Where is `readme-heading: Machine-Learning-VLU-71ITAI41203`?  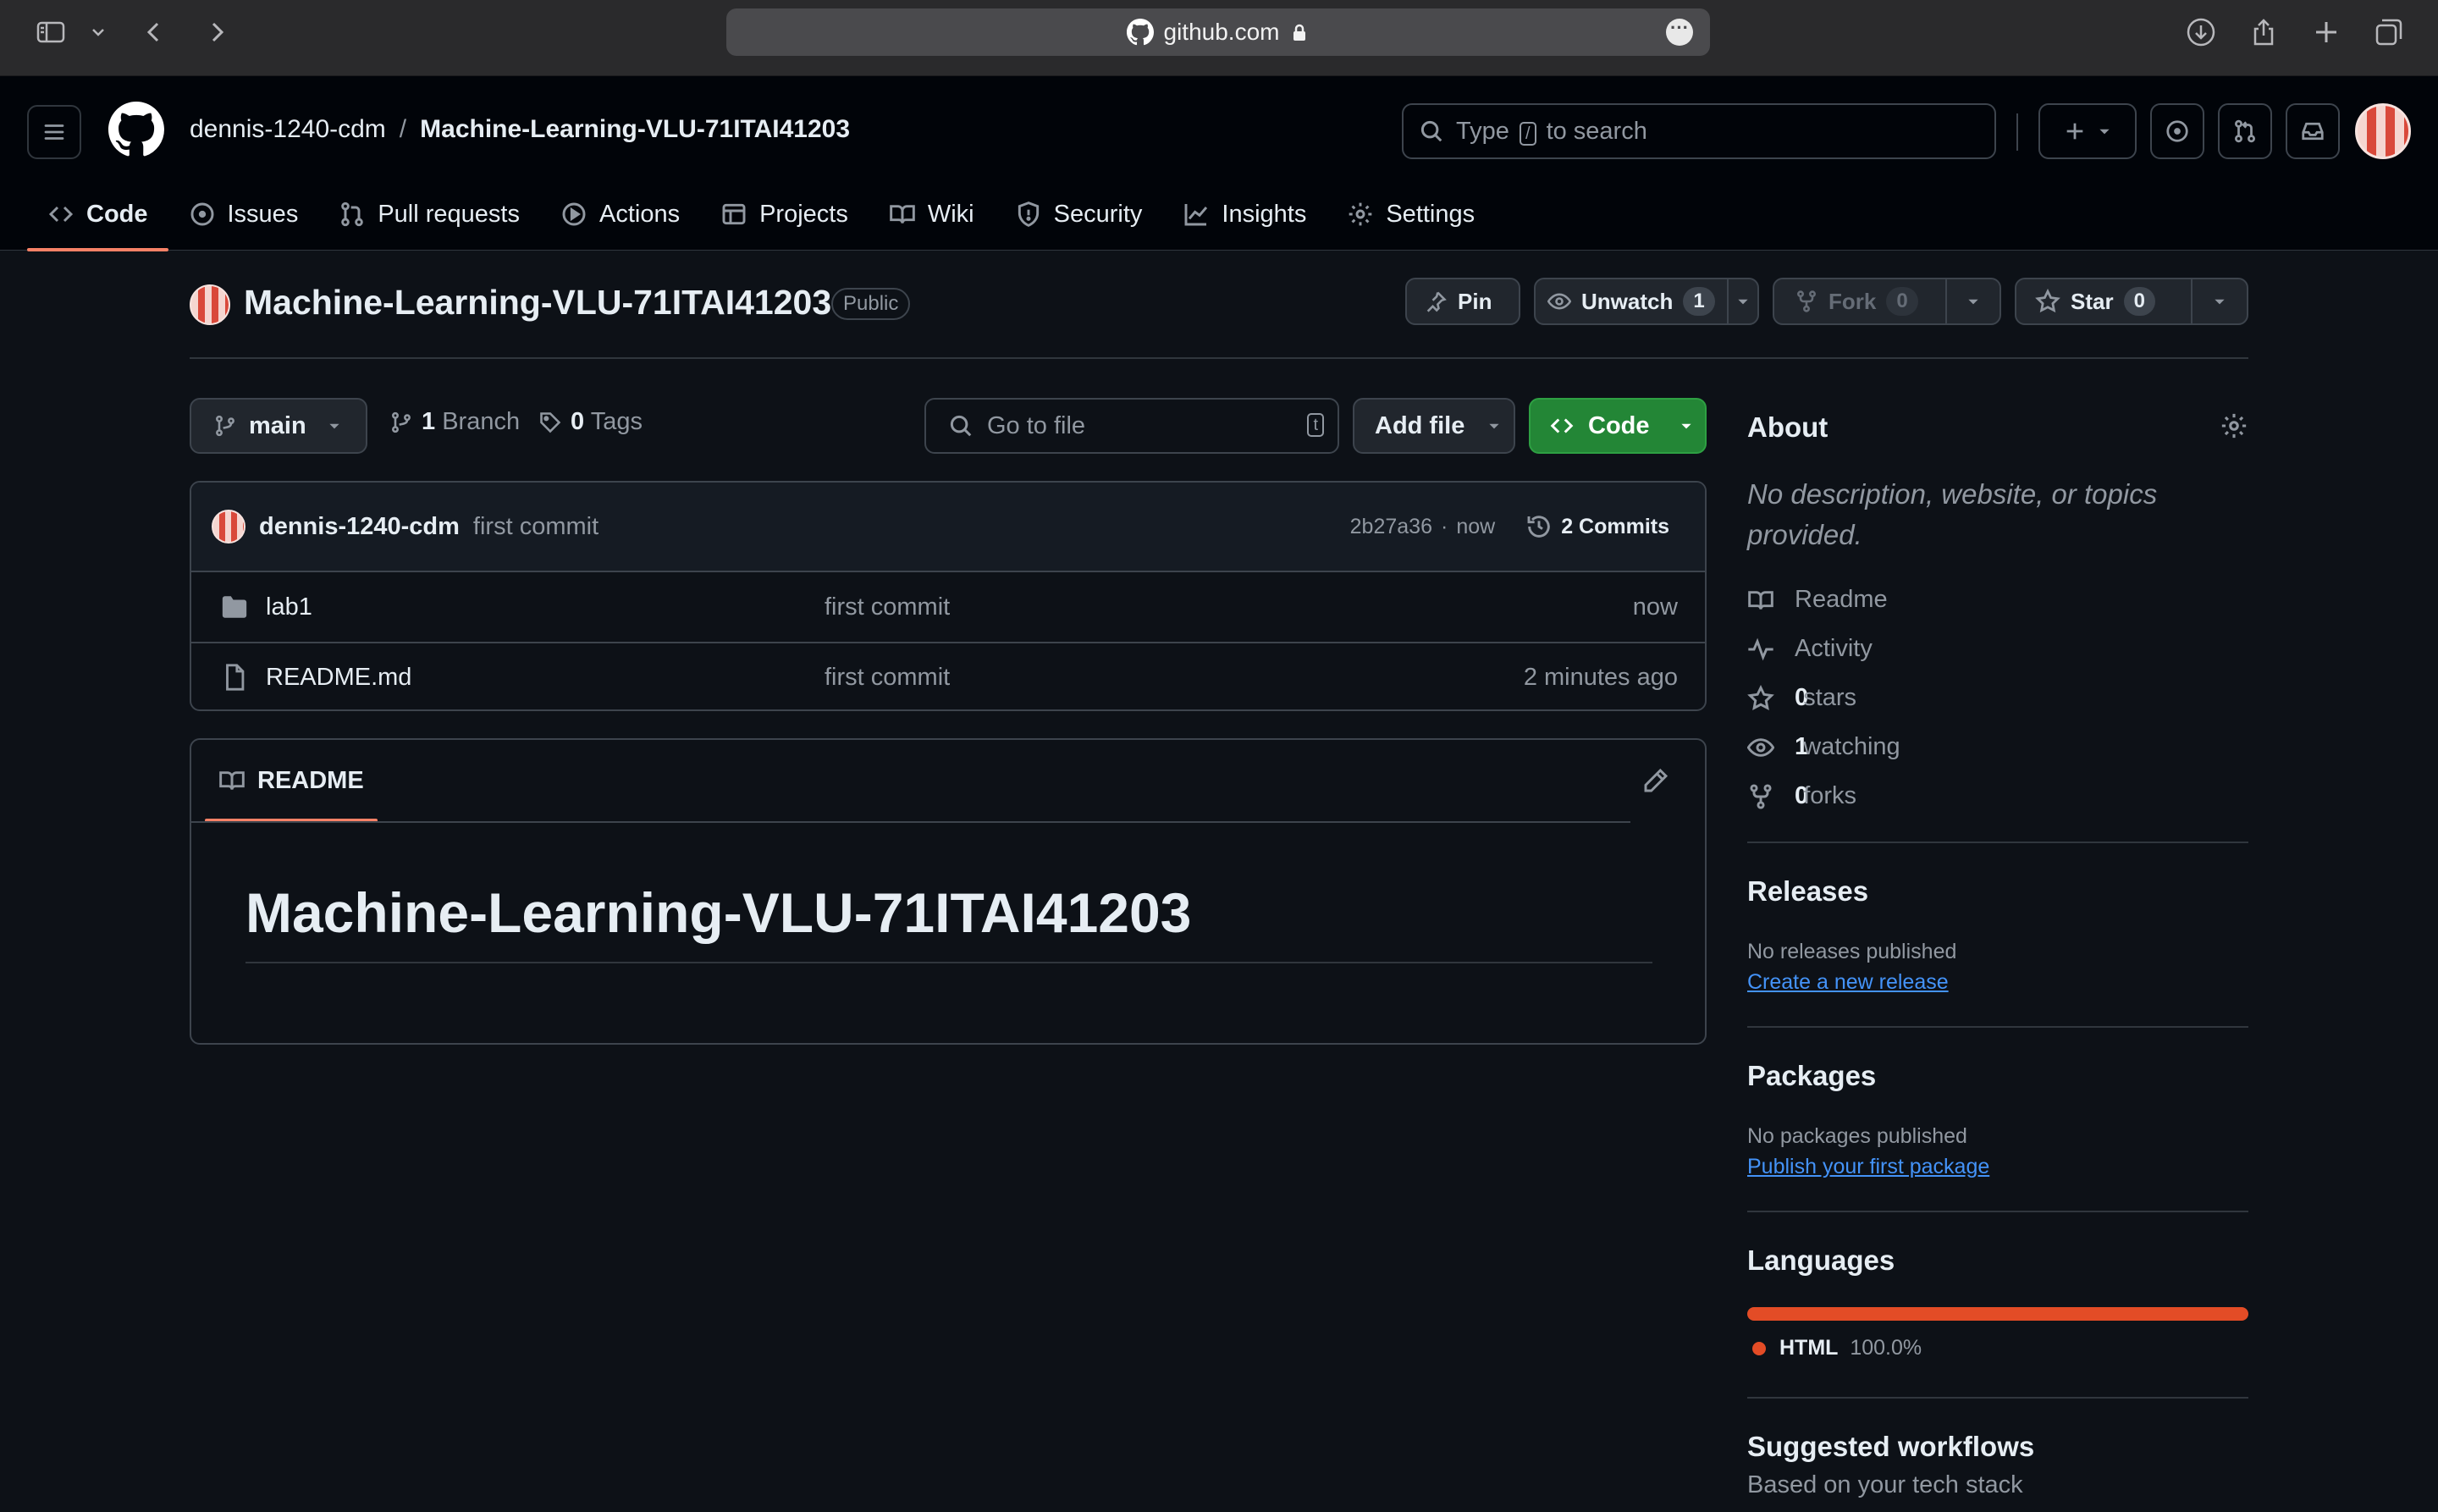 readme-heading: Machine-Learning-VLU-71ITAI41203 is located at coordinates (718, 912).